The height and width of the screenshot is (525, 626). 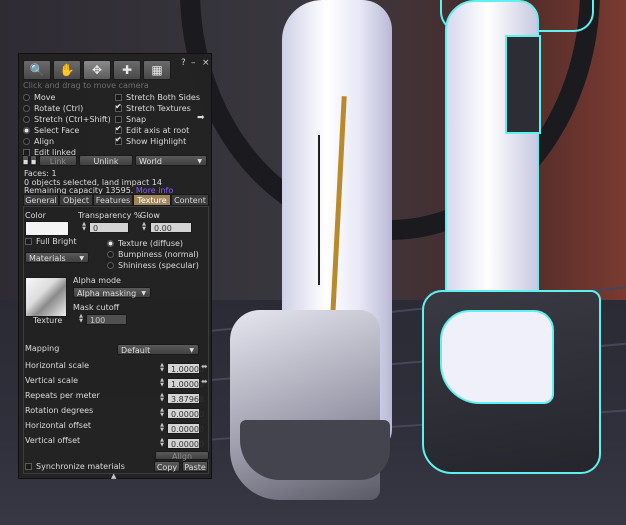 I want to click on land-tool-button: ▦, so click(x=157, y=70).